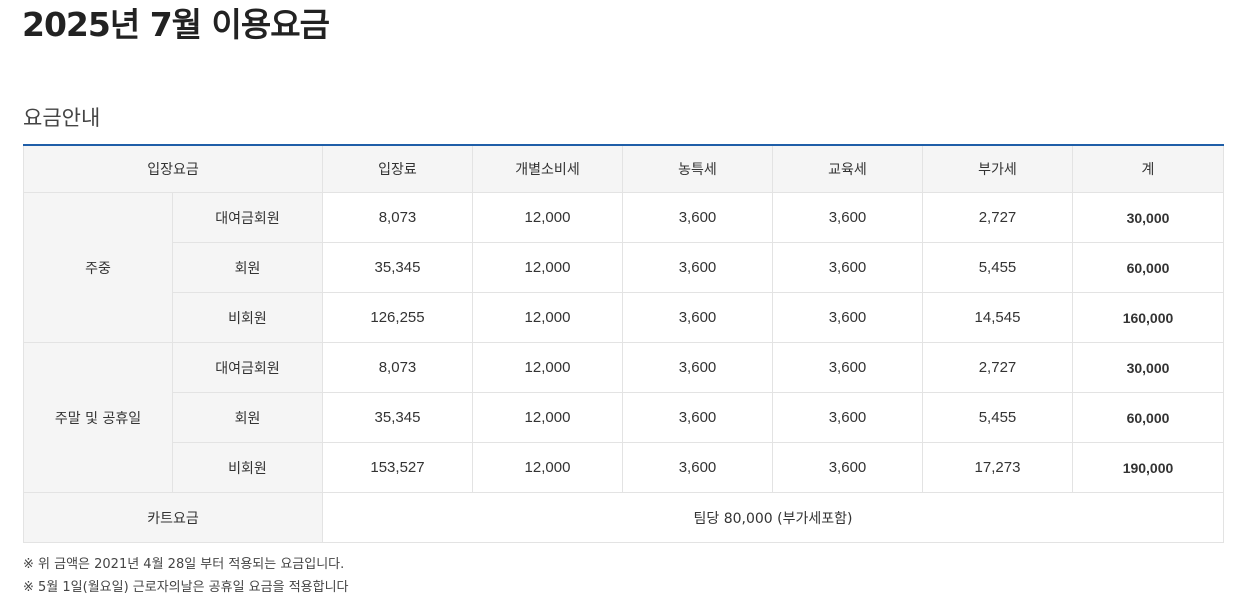 This screenshot has height=612, width=1245. Describe the element at coordinates (1148, 168) in the screenshot. I see `header-total: 계` at that location.